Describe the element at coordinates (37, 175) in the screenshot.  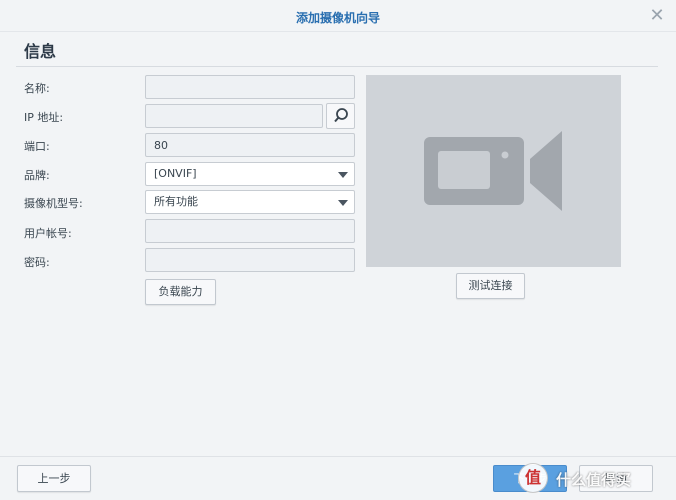
I see `brand-label: 品牌:` at that location.